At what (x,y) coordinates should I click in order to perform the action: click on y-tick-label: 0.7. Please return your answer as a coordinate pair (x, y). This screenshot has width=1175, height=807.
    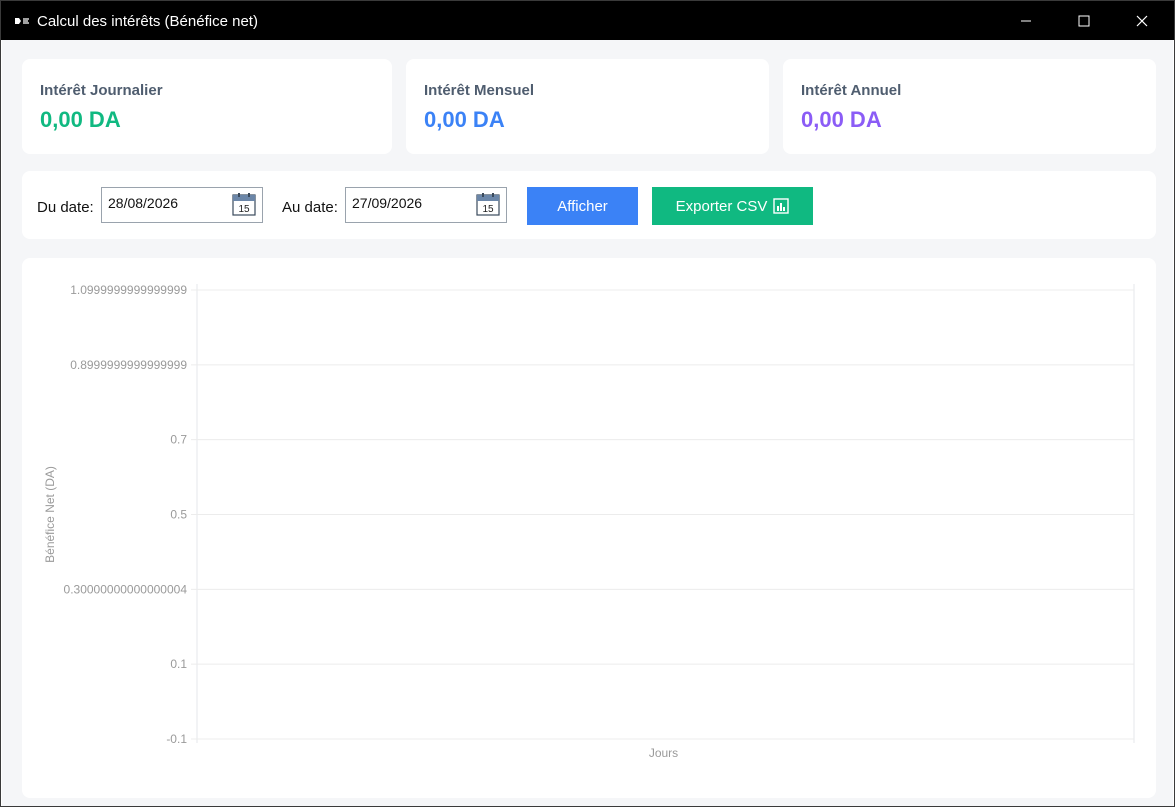
    Looking at the image, I should click on (178, 440).